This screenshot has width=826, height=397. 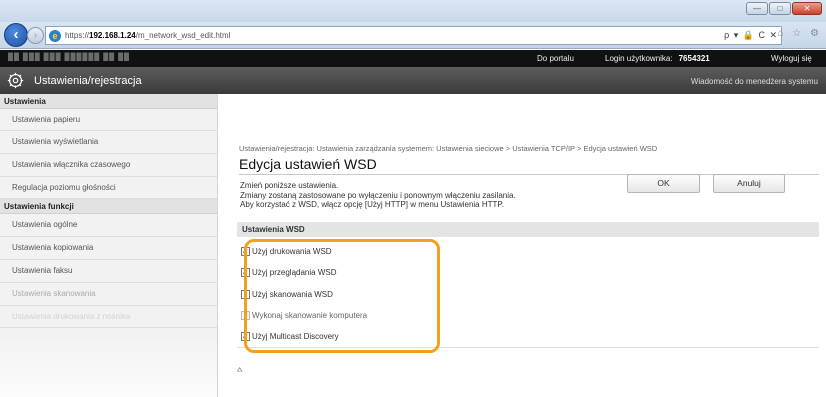 I want to click on ie-page-icon: e, so click(x=55, y=36).